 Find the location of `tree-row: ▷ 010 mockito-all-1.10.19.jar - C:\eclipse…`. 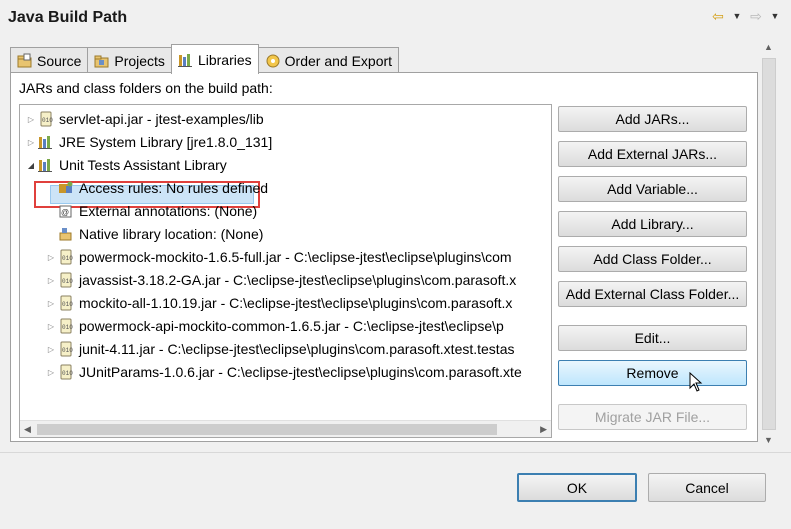

tree-row: ▷ 010 mockito-all-1.10.19.jar - C:\eclipse… is located at coordinates (278, 303).